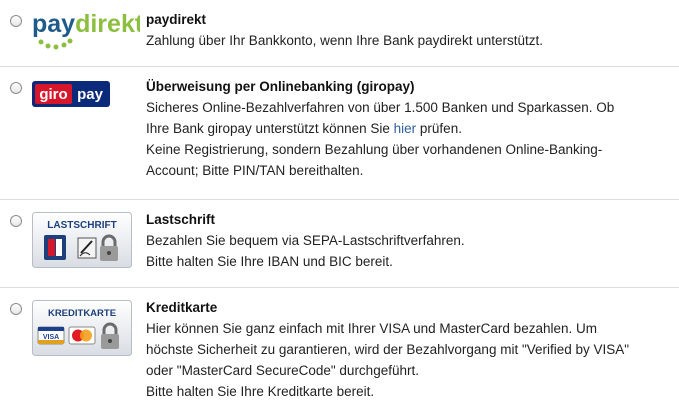 Image resolution: width=679 pixels, height=406 pixels. What do you see at coordinates (181, 219) in the screenshot?
I see `lastschrift-title: Lastschrift` at bounding box center [181, 219].